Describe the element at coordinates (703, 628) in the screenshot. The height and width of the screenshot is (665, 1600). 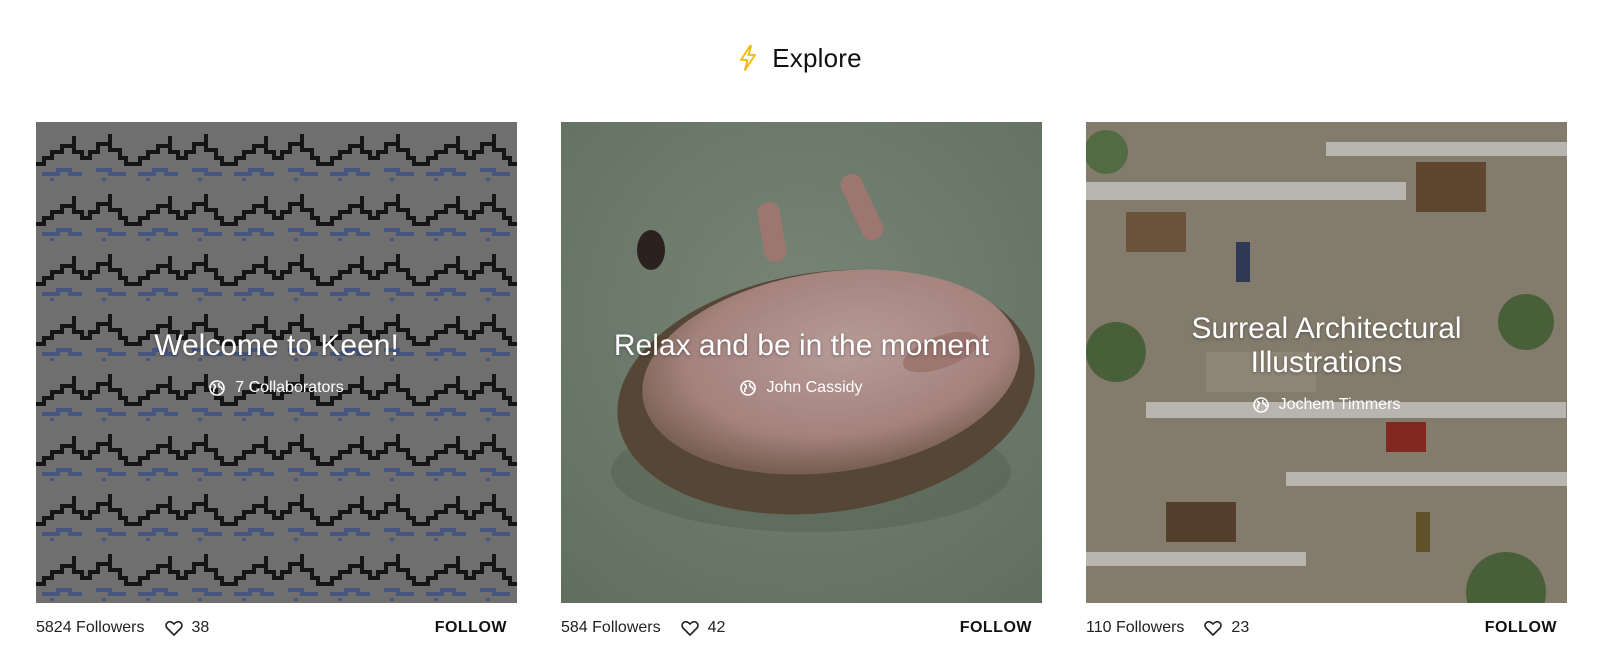
I see `likes: 42` at that location.